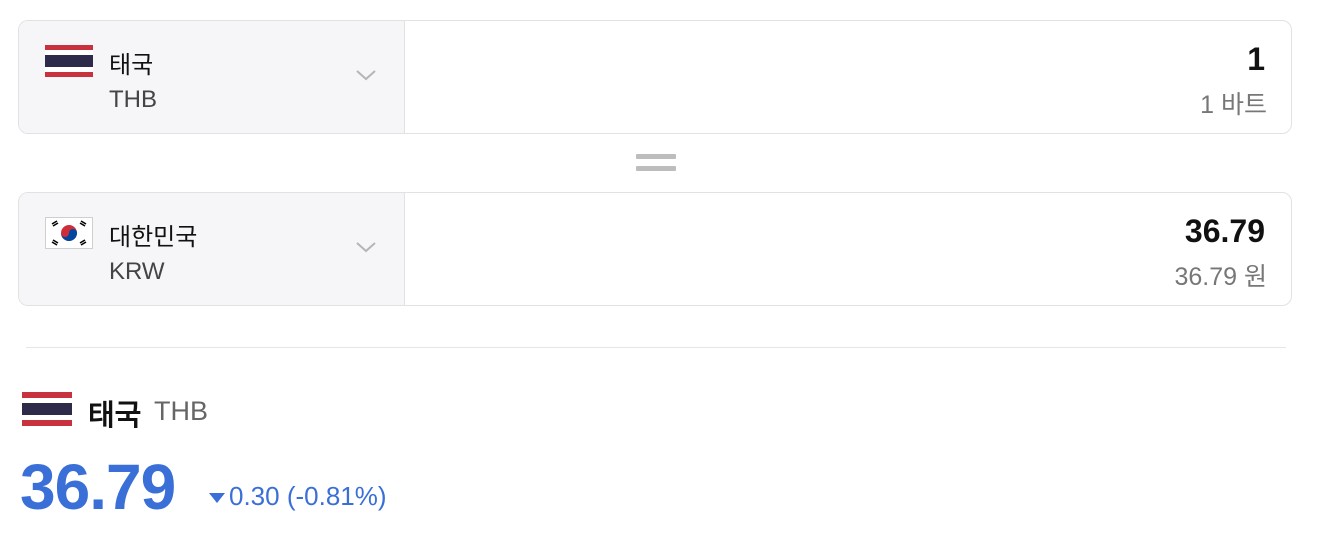  What do you see at coordinates (656, 347) in the screenshot?
I see `divider` at bounding box center [656, 347].